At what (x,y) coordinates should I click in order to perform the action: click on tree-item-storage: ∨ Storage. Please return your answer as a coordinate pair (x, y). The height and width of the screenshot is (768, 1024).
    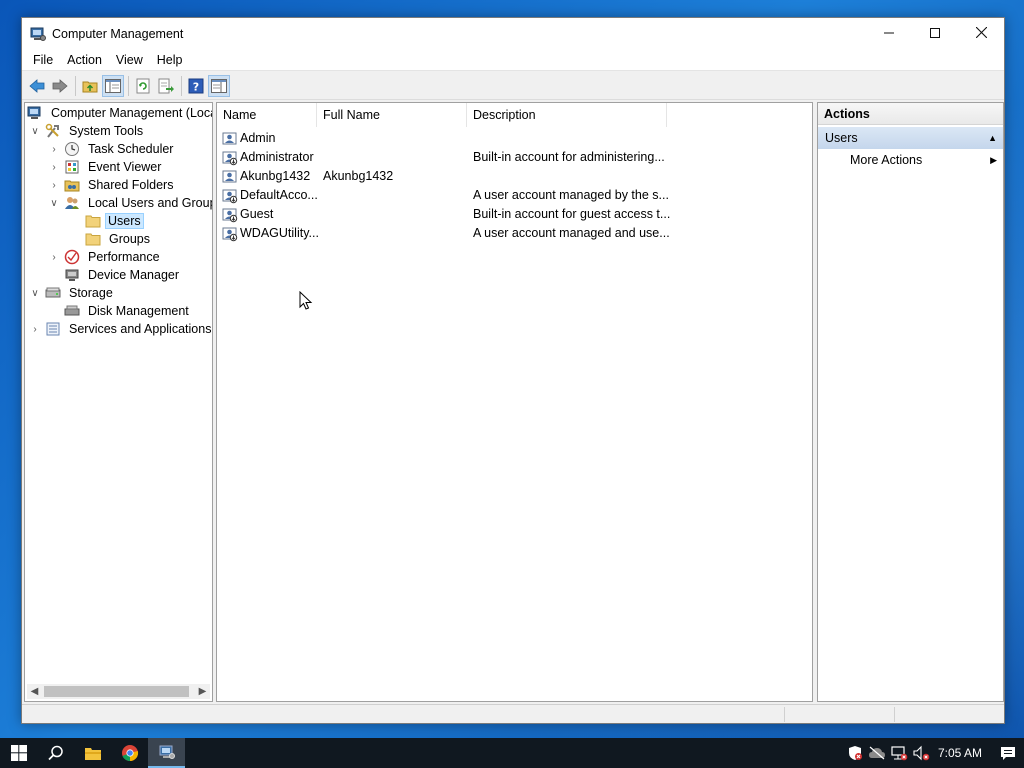
    Looking at the image, I should click on (73, 293).